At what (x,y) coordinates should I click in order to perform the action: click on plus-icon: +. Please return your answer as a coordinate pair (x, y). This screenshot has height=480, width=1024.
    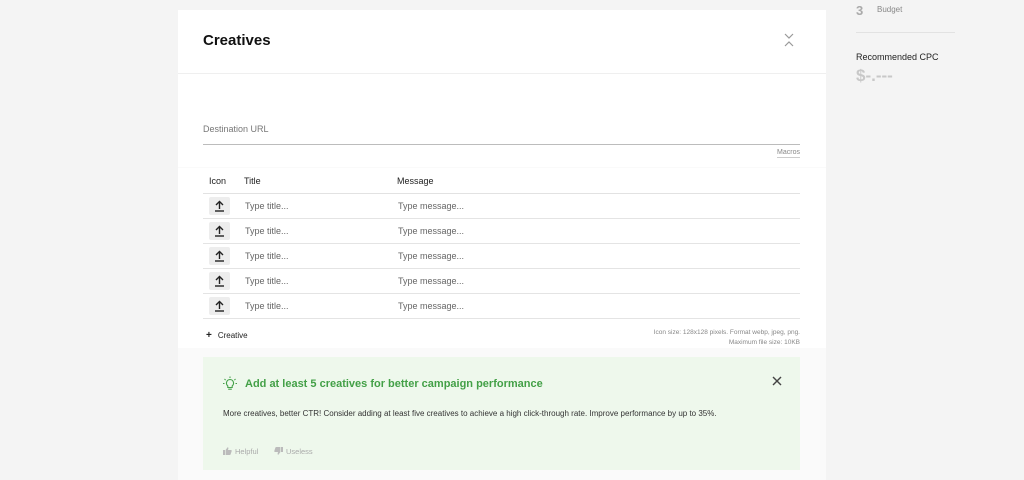
    Looking at the image, I should click on (209, 335).